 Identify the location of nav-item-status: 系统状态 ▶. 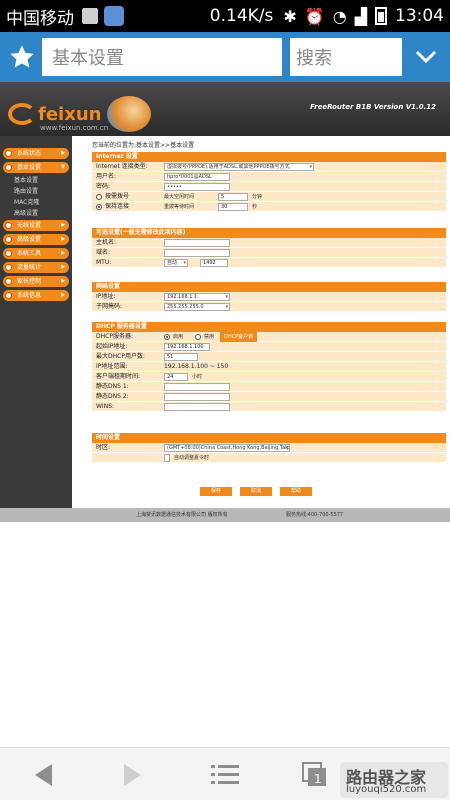
(36, 153).